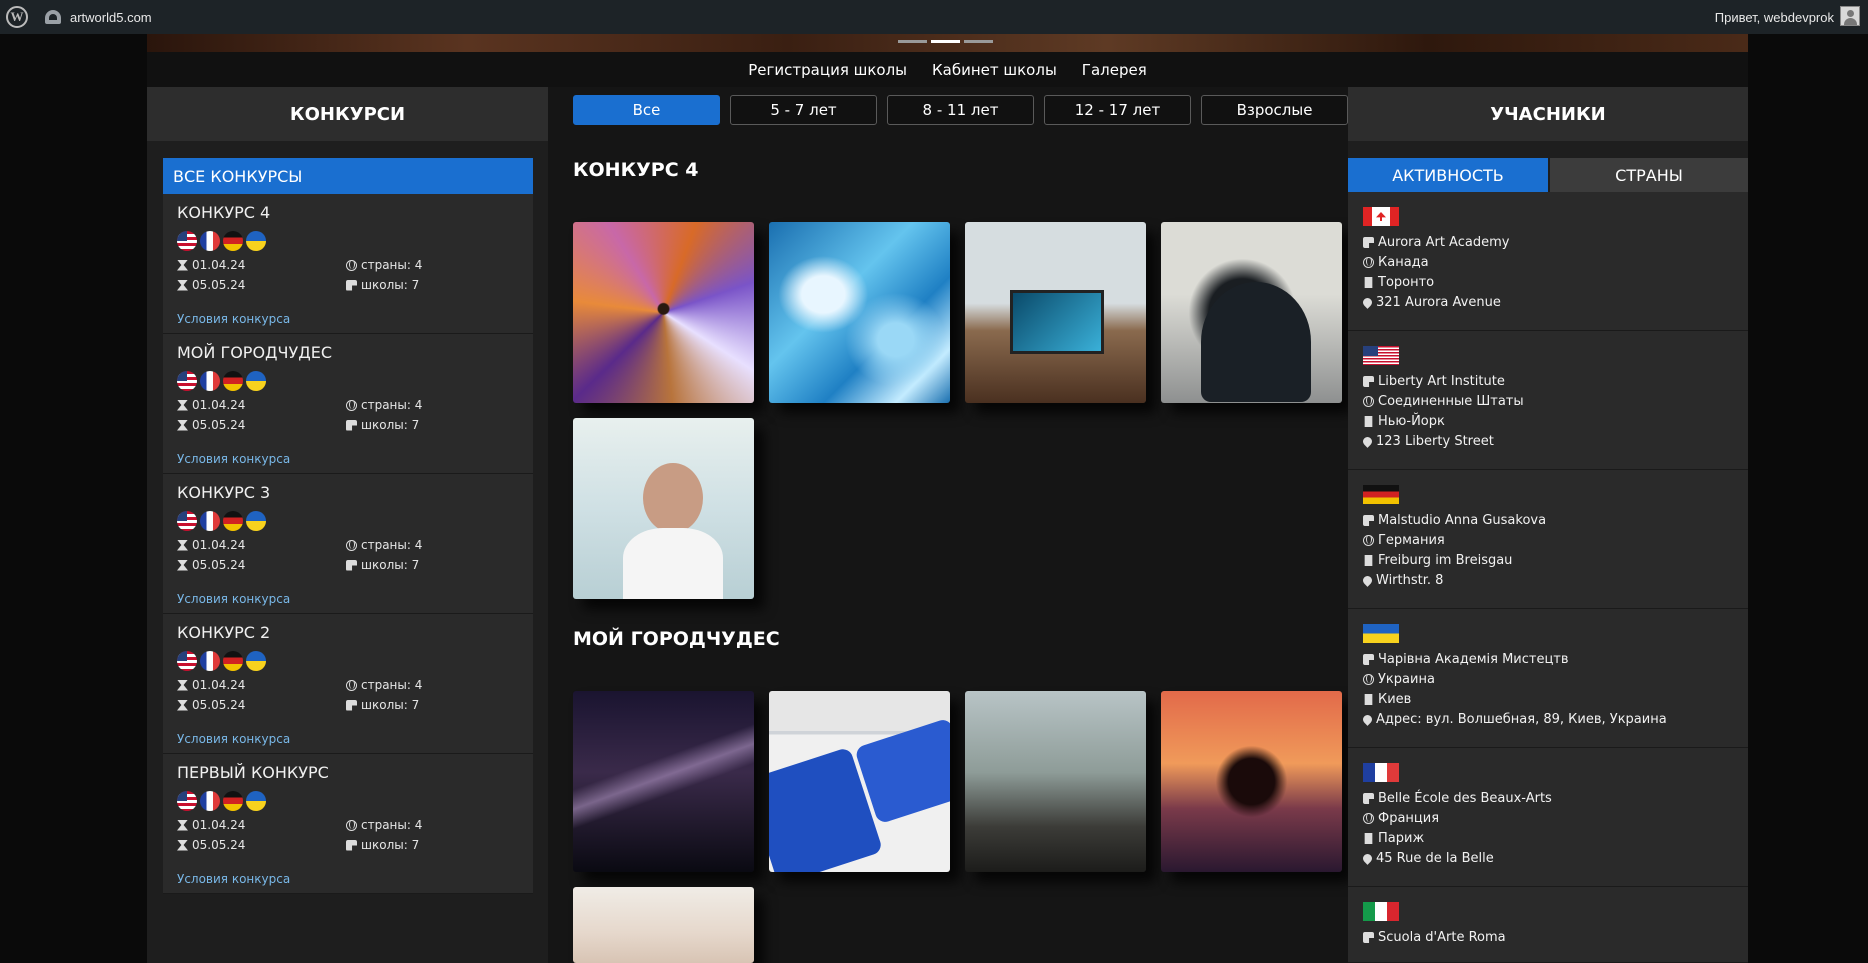  I want to click on filter-8-11: 8 - 11 лет, so click(960, 110).